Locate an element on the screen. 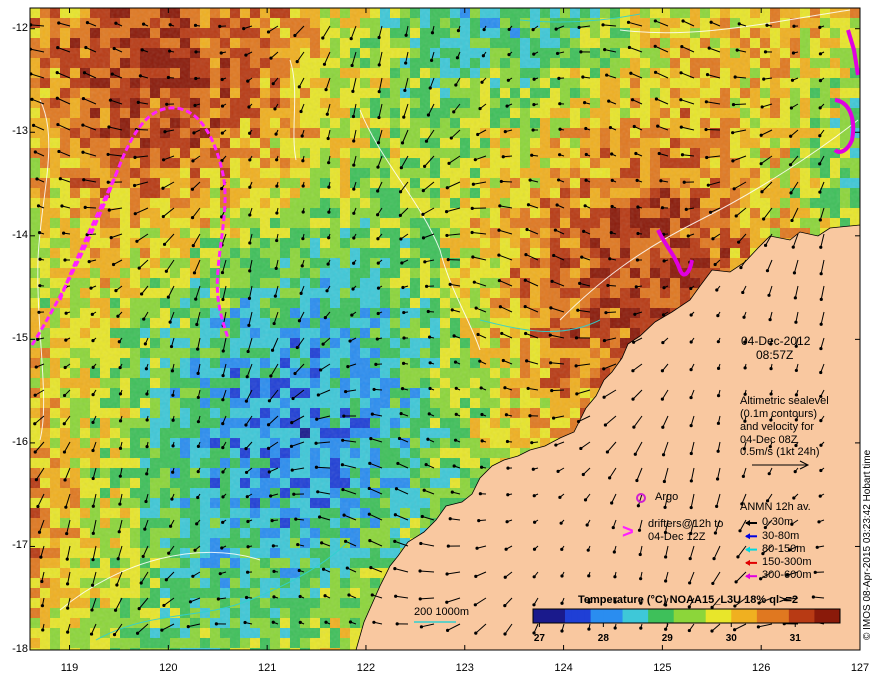 Image resolution: width=880 pixels, height=680 pixels. longitude-tick-label: 123 is located at coordinates (464, 668).